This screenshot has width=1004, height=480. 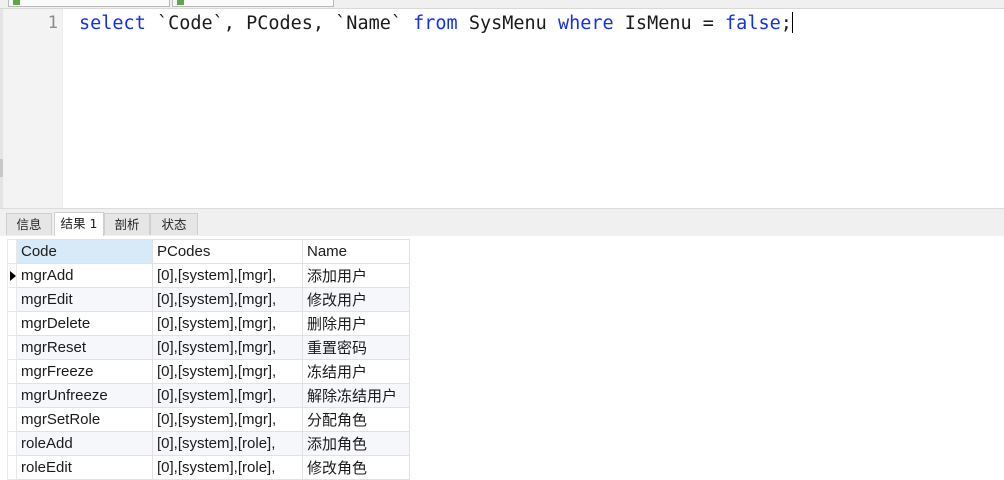 I want to click on cell-name: 删除用户, so click(x=356, y=323).